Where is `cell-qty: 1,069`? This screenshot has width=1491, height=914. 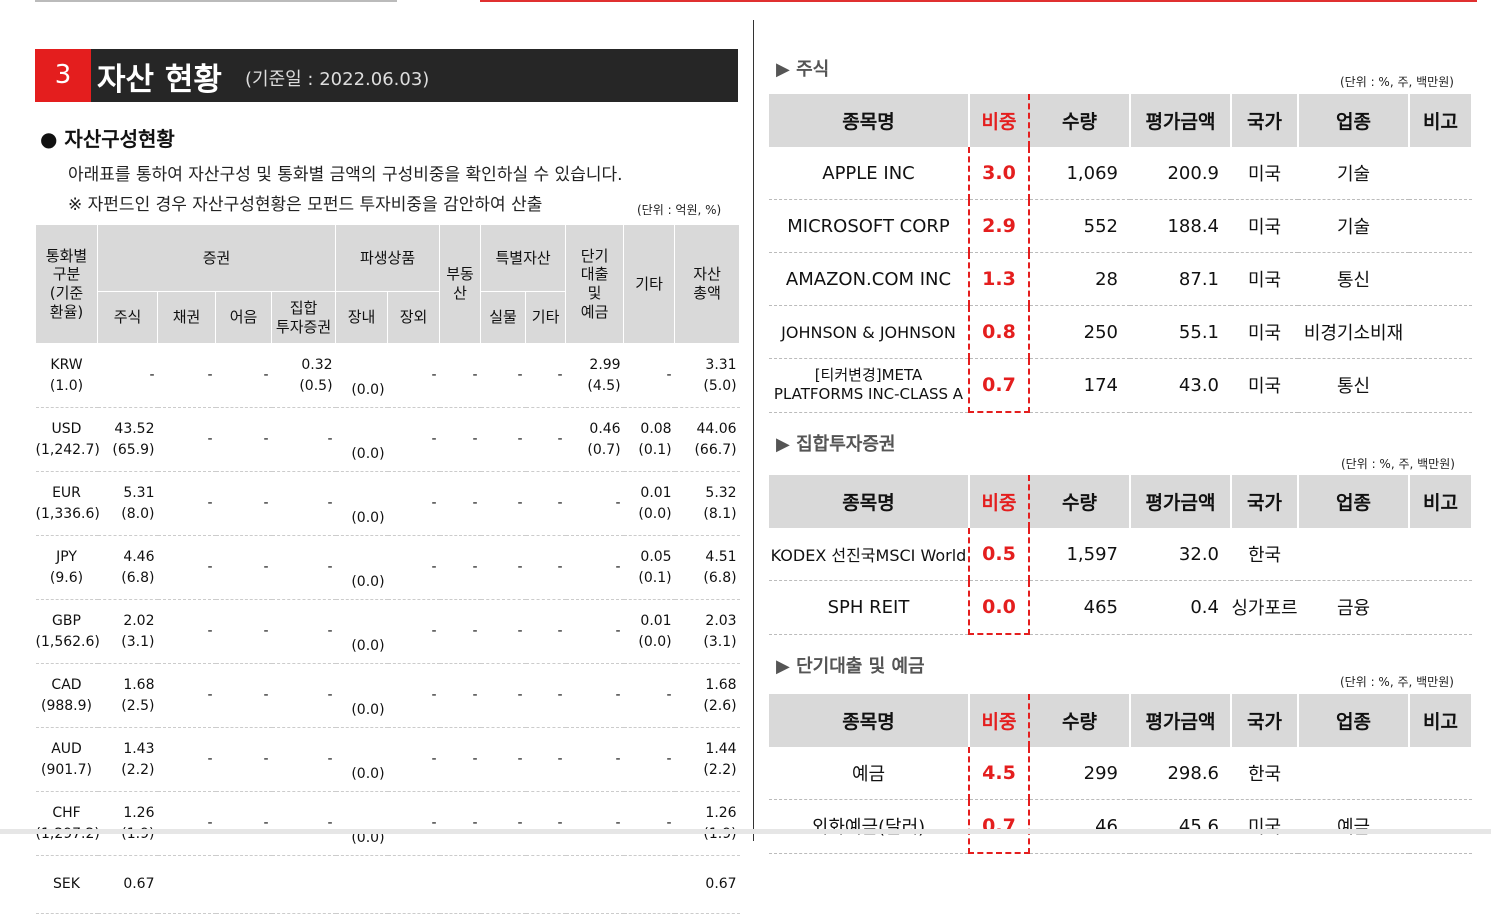
cell-qty: 1,069 is located at coordinates (1079, 173).